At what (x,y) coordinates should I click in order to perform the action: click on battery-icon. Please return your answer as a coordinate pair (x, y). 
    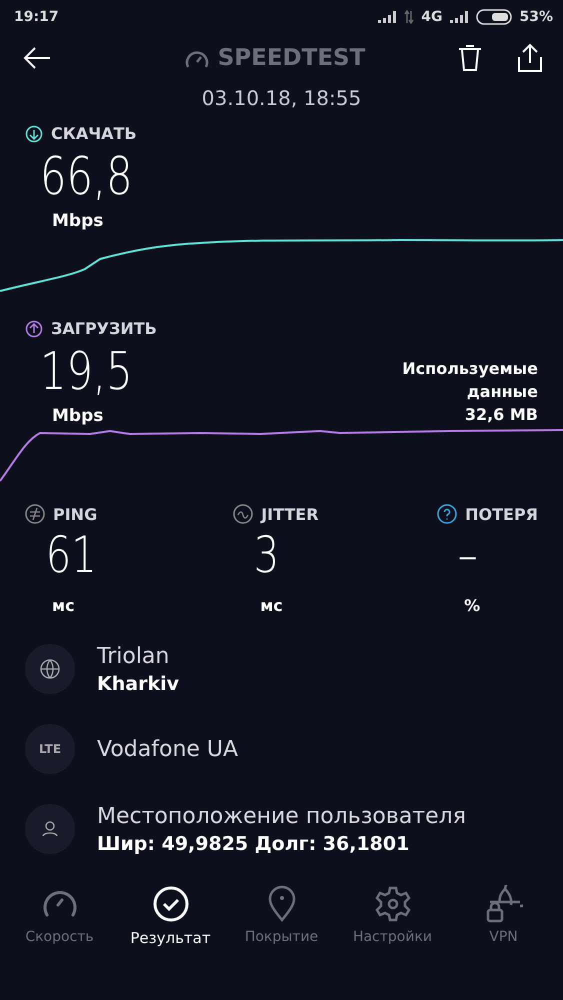
    Looking at the image, I should click on (494, 17).